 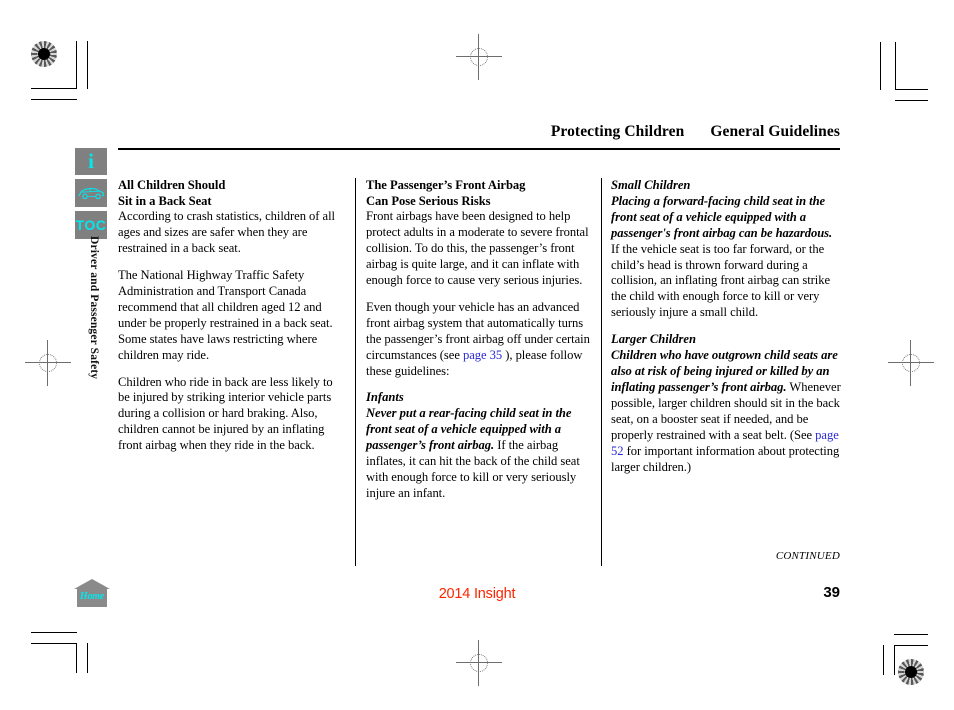 I want to click on toc-icon-label: TOC, so click(x=91, y=225).